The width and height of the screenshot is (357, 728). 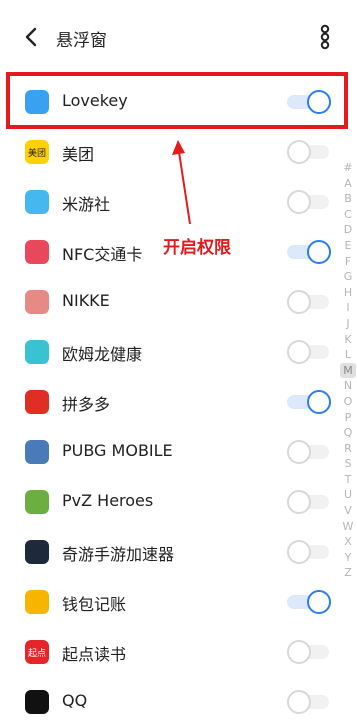 What do you see at coordinates (86, 204) in the screenshot?
I see `app-name: 米游社` at bounding box center [86, 204].